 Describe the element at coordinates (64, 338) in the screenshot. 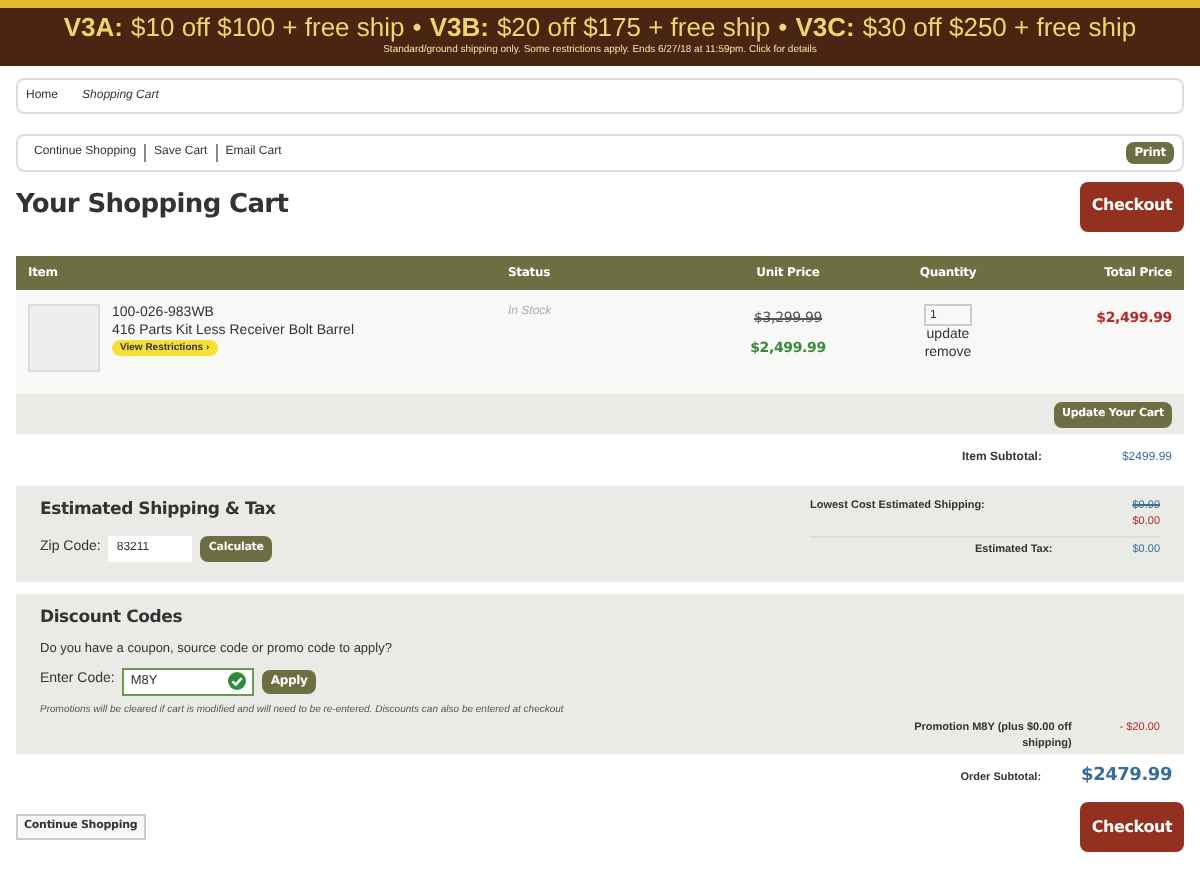

I see `product-image` at that location.